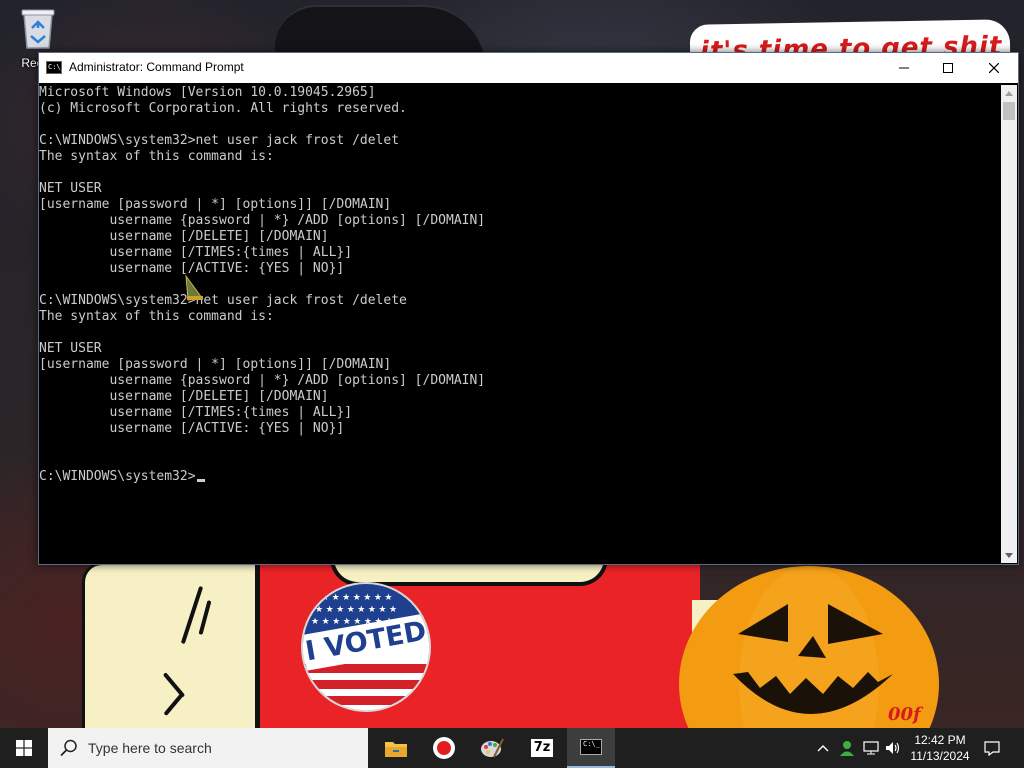  I want to click on text-cursor, so click(200, 480).